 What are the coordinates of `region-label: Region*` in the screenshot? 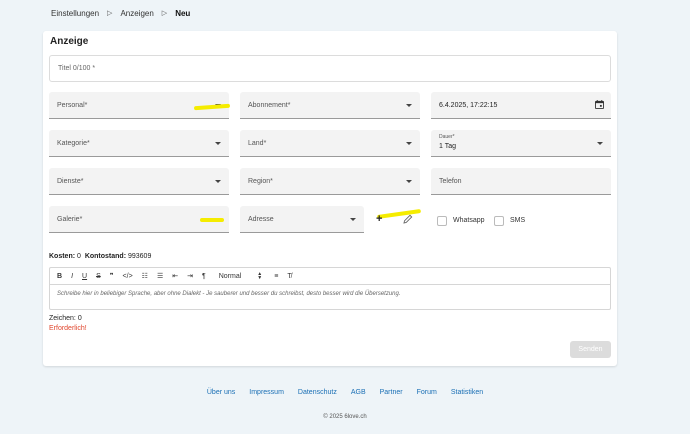 It's located at (260, 181).